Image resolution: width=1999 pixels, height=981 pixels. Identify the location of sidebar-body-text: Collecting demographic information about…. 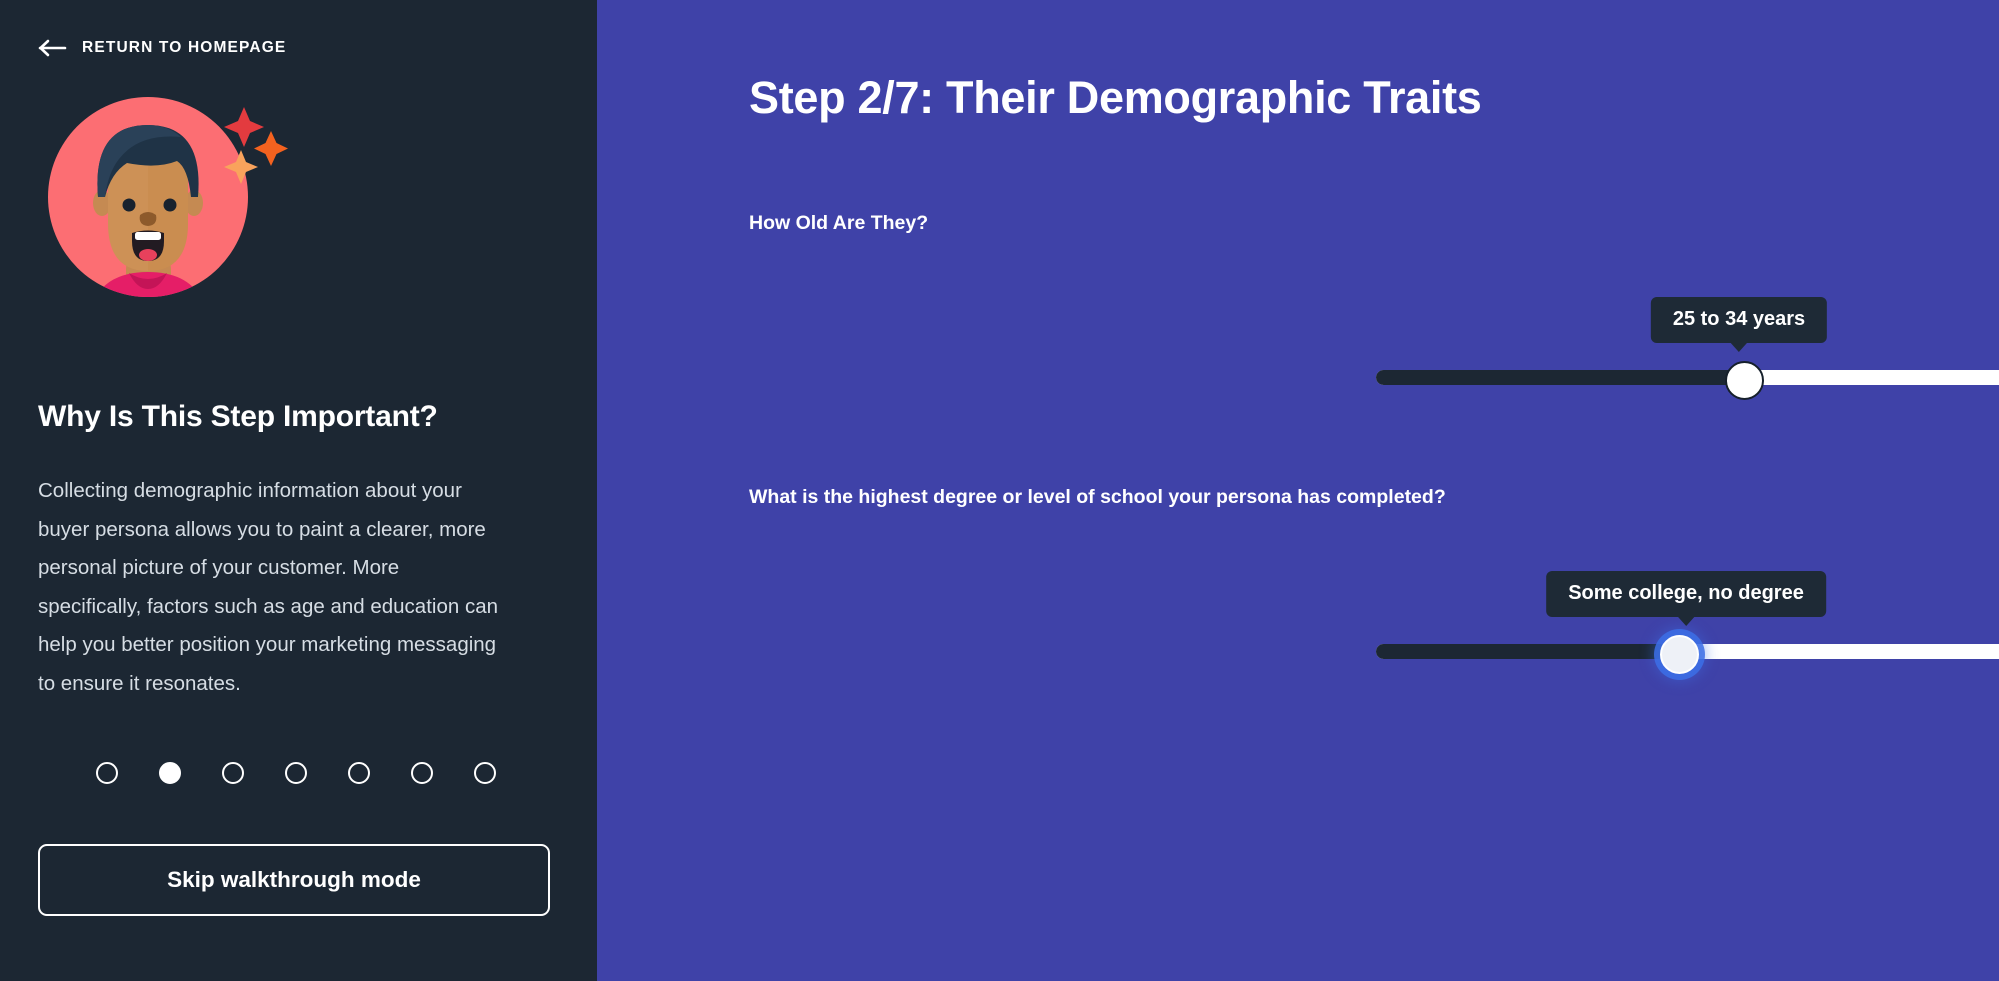
(268, 587).